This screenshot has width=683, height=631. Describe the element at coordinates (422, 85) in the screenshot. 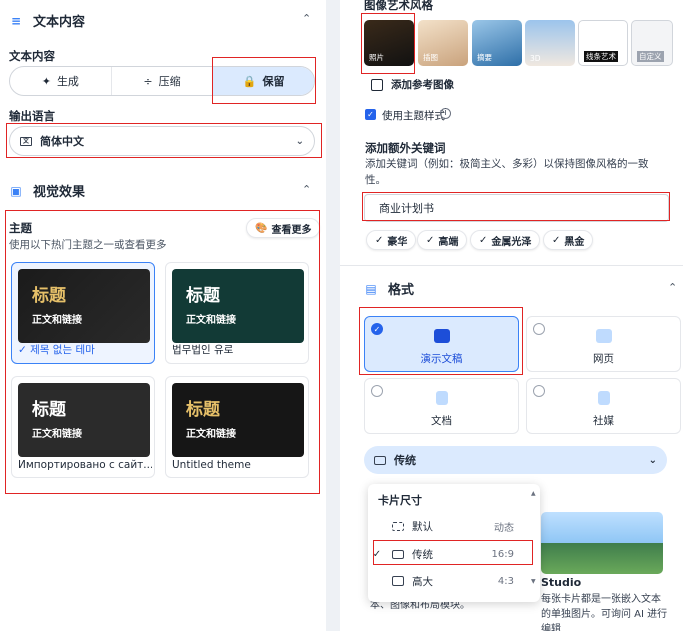

I see `add-reference-label: 添加参考图像` at that location.